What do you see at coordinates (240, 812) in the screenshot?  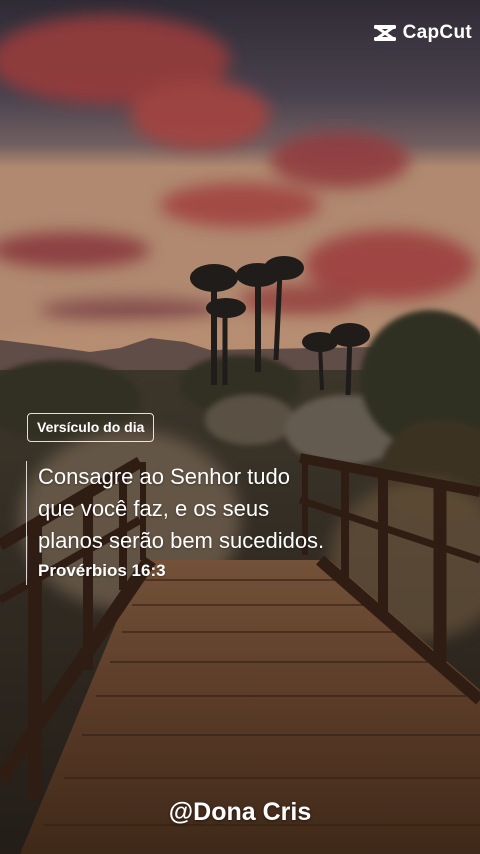 I see `author-handle: @Dona Cris` at bounding box center [240, 812].